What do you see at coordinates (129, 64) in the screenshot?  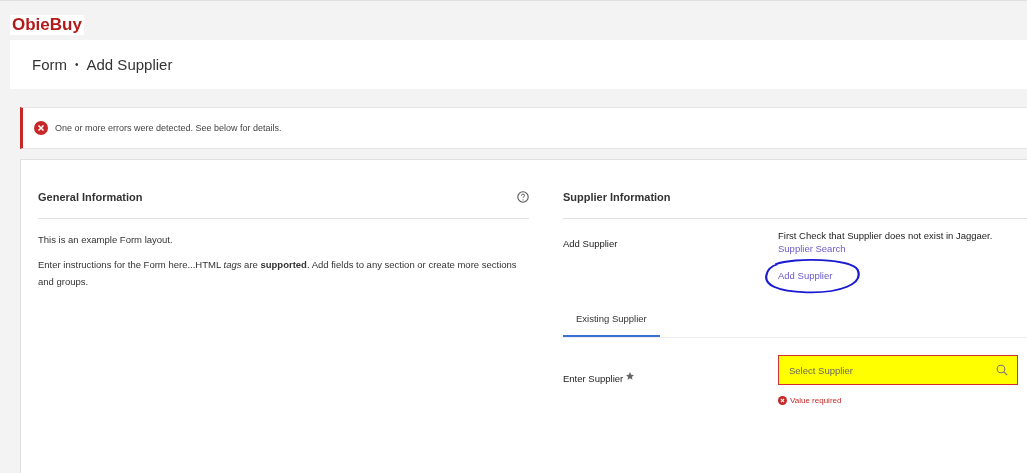 I see `page-title: Add Supplier` at bounding box center [129, 64].